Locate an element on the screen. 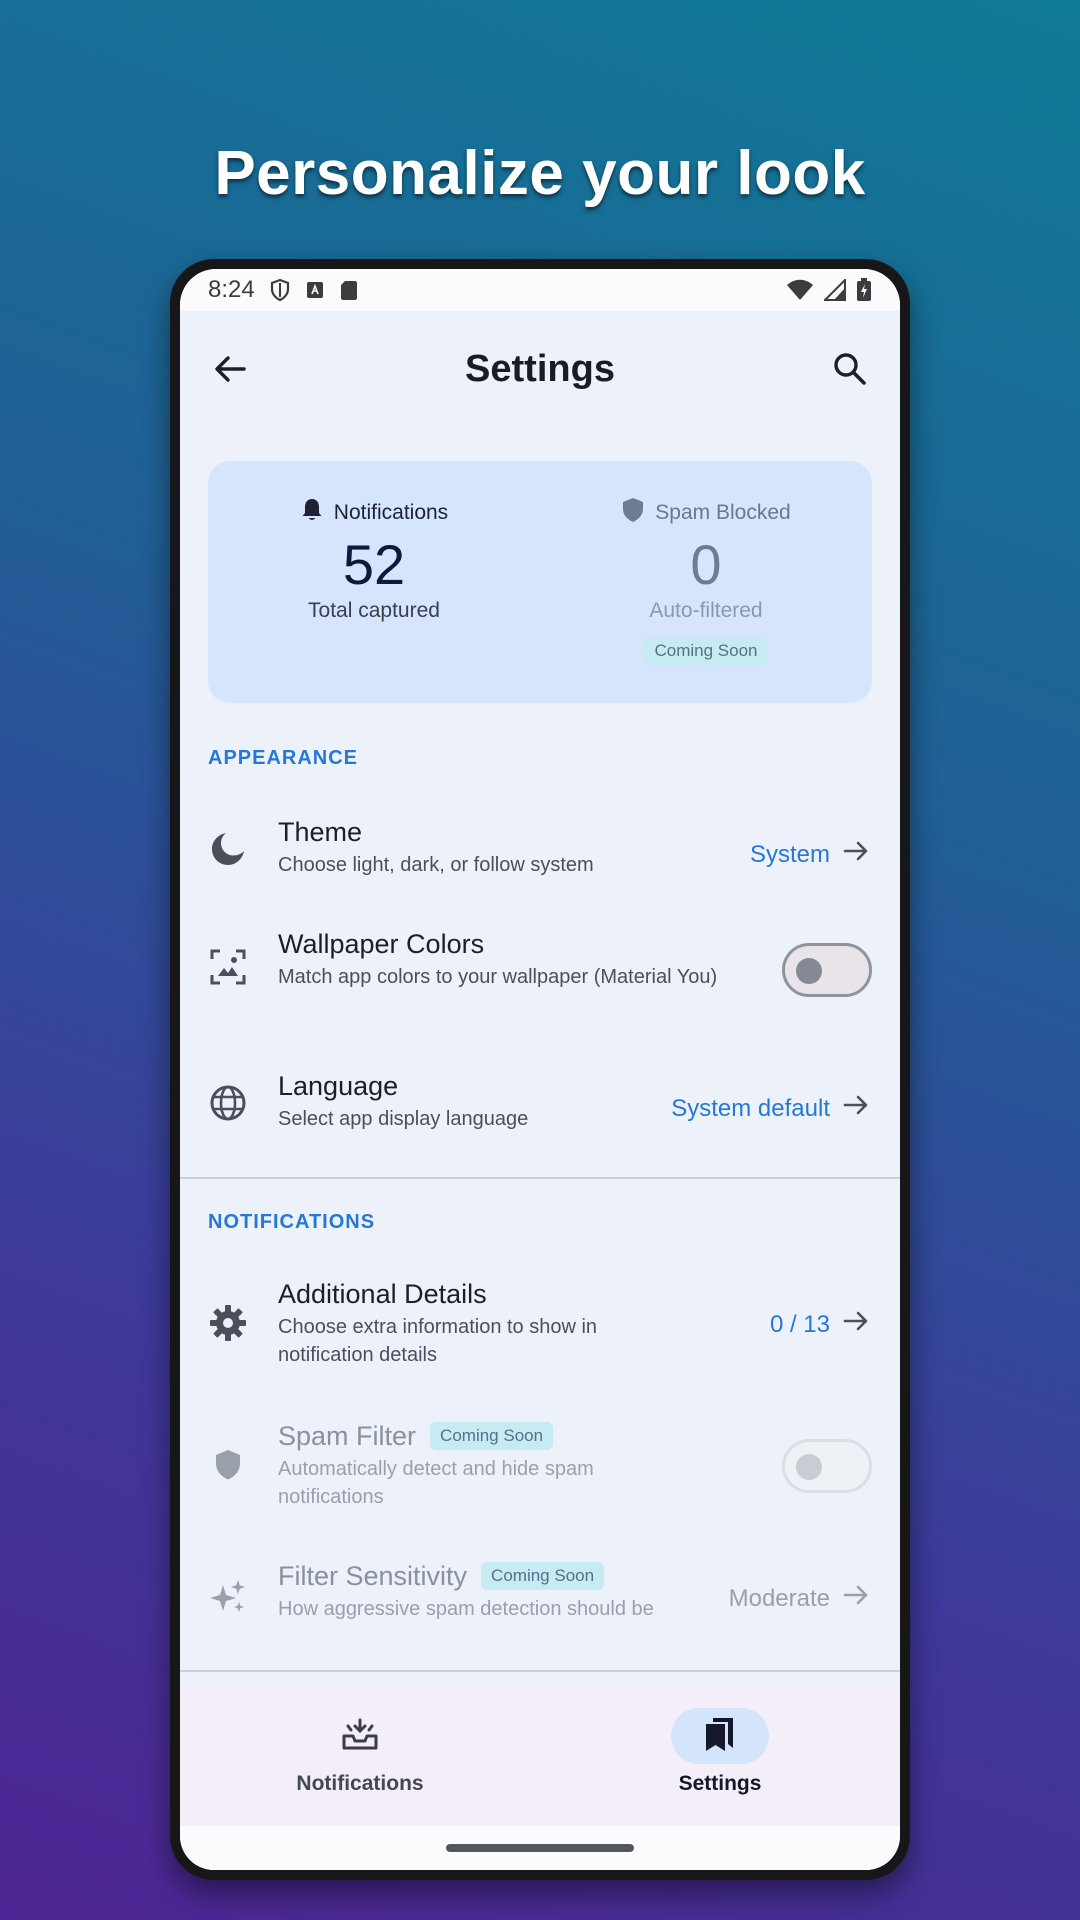 The image size is (1080, 1920). bell-icon is located at coordinates (312, 513).